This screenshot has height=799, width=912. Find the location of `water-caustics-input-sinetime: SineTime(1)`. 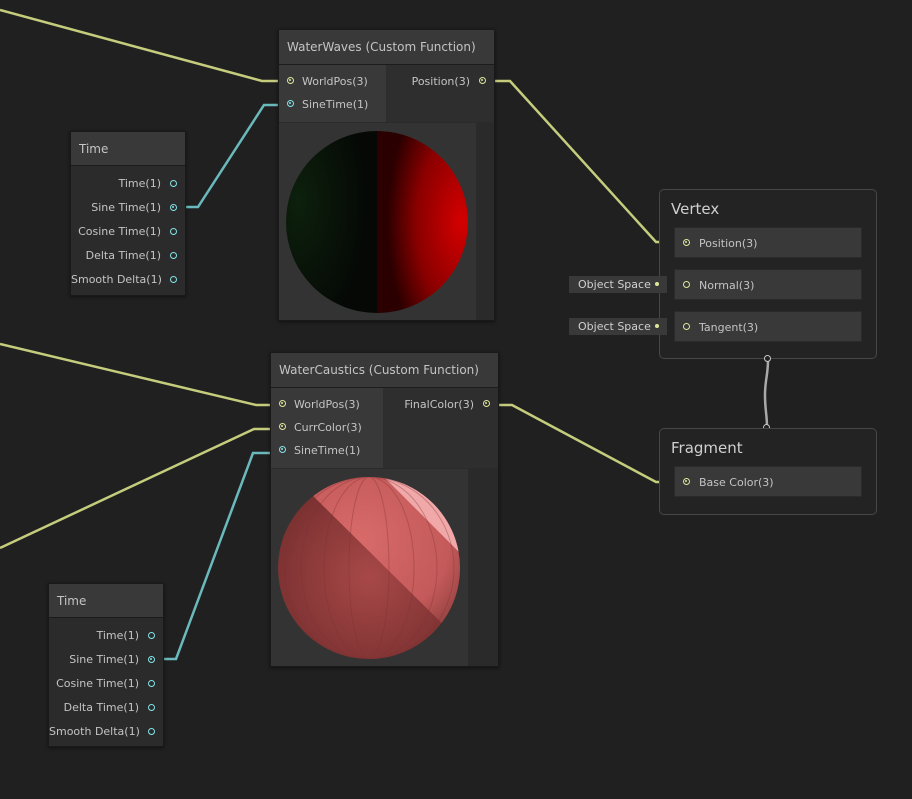

water-caustics-input-sinetime: SineTime(1) is located at coordinates (327, 450).